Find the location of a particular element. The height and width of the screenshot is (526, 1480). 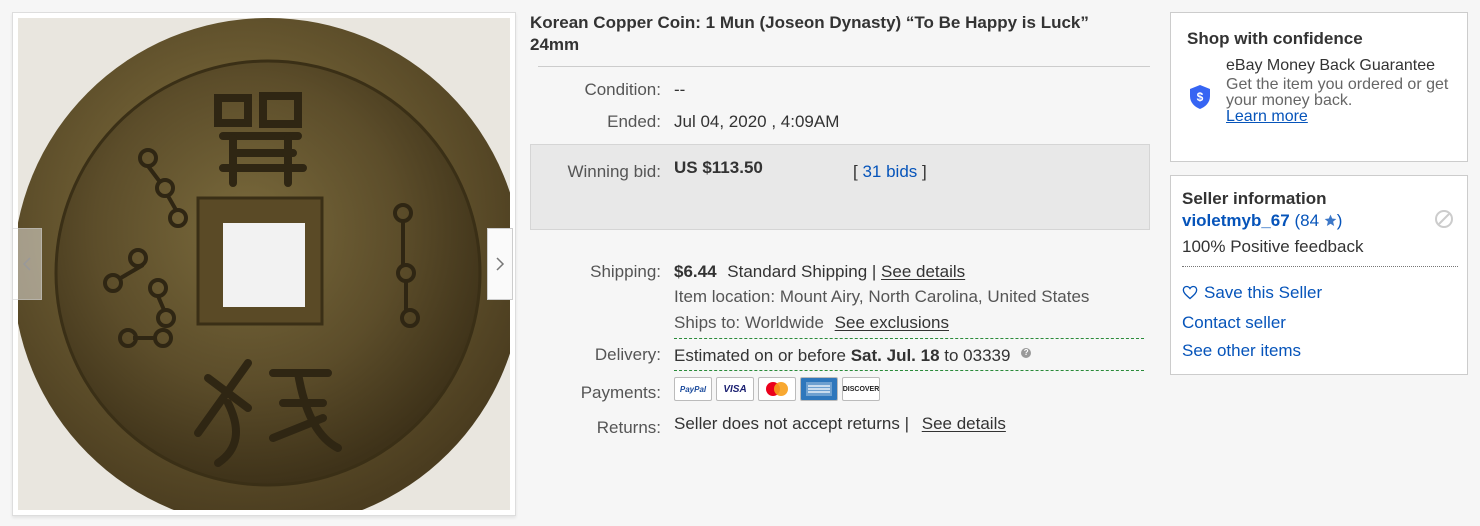

ships-to-line: Ships to: Worldwide See exclusions is located at coordinates (811, 323).